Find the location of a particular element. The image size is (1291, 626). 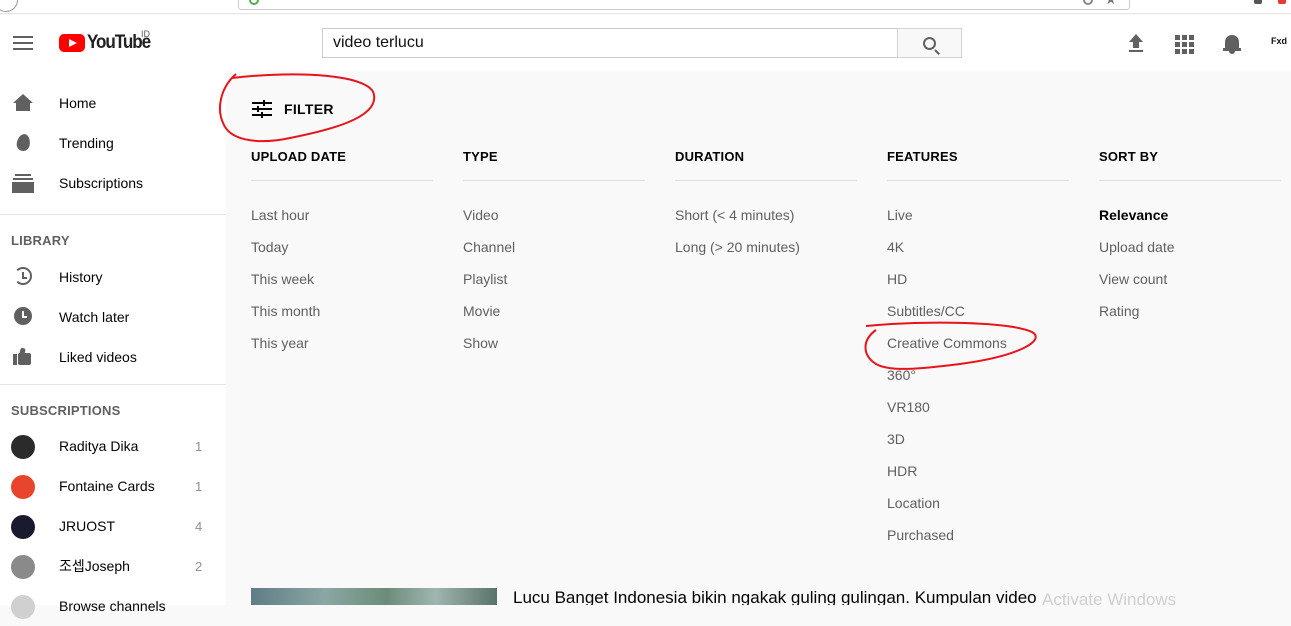

filter-column-header: UPLOAD DATE is located at coordinates (342, 165).